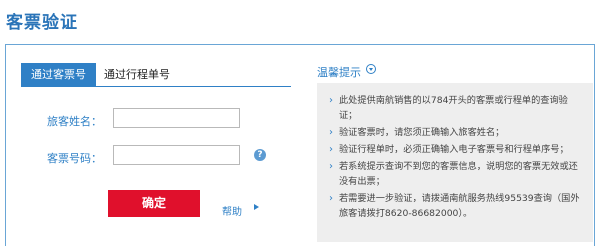  What do you see at coordinates (58, 74) in the screenshot?
I see `tab-ticket-number: 通过客票号` at bounding box center [58, 74].